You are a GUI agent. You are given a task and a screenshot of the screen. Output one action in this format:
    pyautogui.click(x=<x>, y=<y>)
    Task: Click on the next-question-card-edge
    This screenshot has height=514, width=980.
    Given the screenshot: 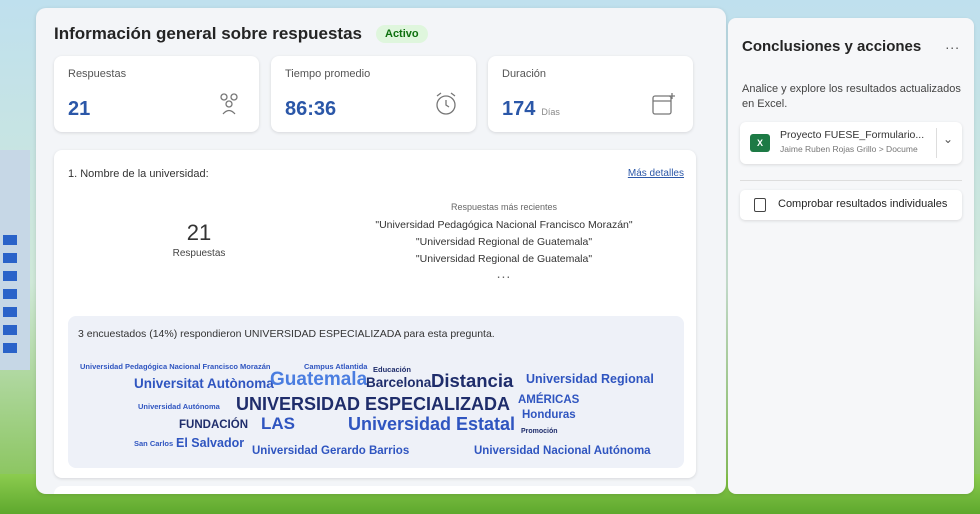 What is the action you would take?
    pyautogui.click(x=375, y=490)
    